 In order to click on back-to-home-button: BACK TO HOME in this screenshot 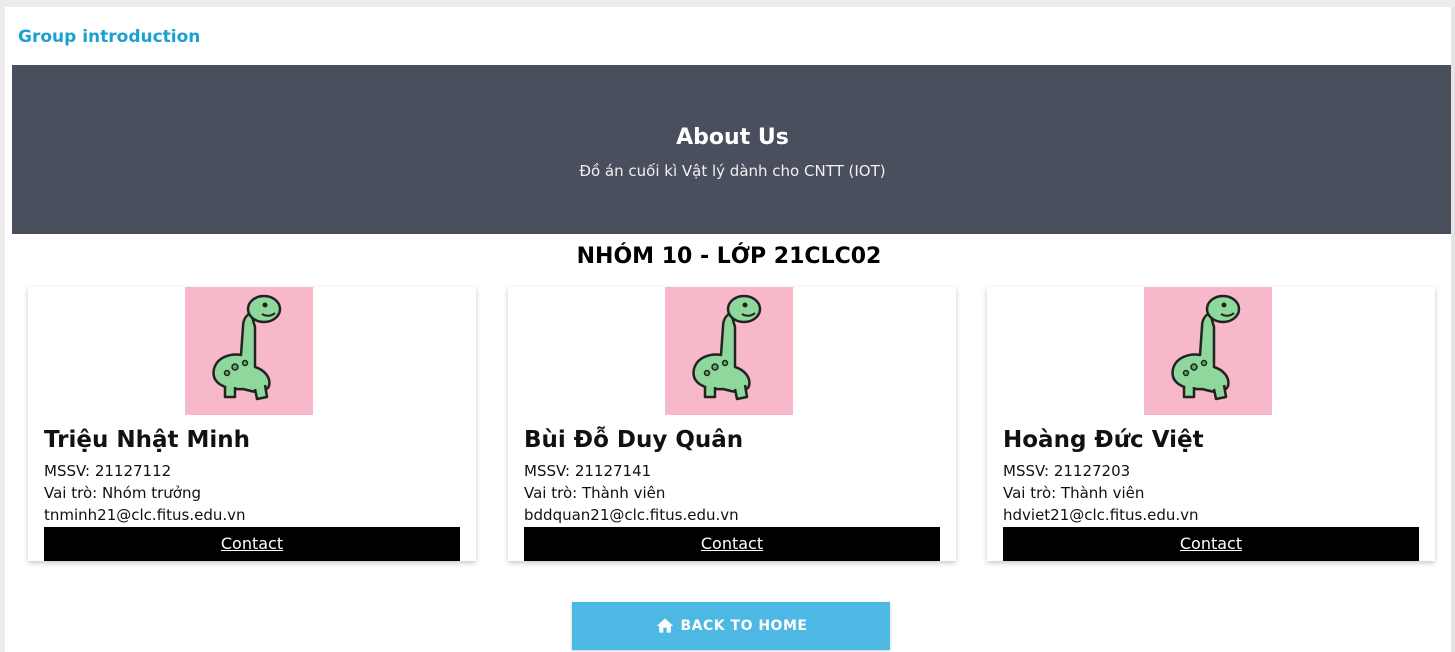, I will do `click(731, 626)`.